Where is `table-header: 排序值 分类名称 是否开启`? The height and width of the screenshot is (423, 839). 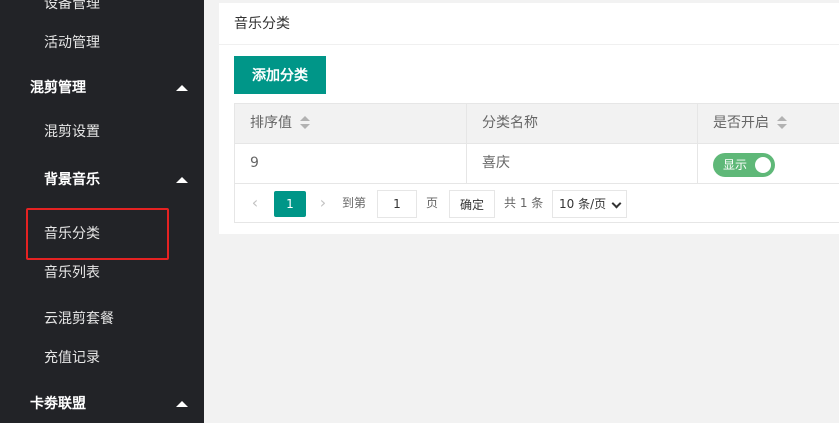 table-header: 排序值 分类名称 是否开启 is located at coordinates (537, 124).